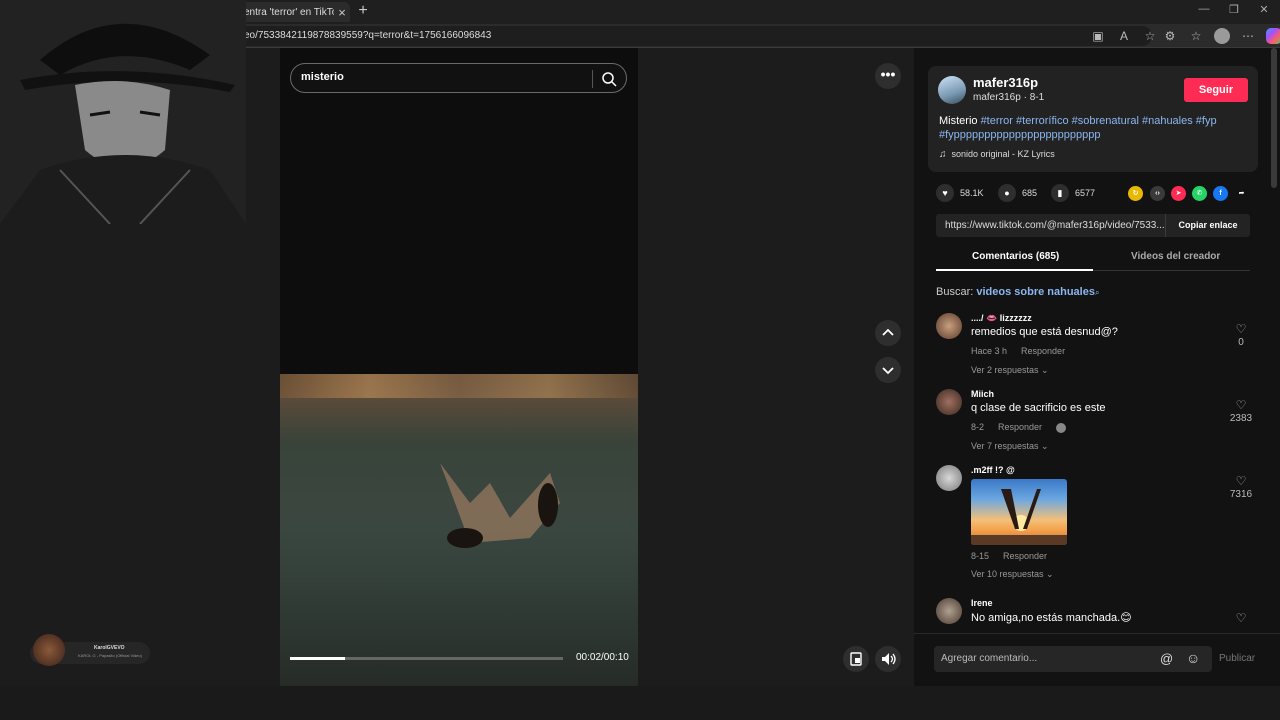 This screenshot has height=720, width=1280. Describe the element at coordinates (1005, 82) in the screenshot. I see `author-name: mafer316p` at that location.